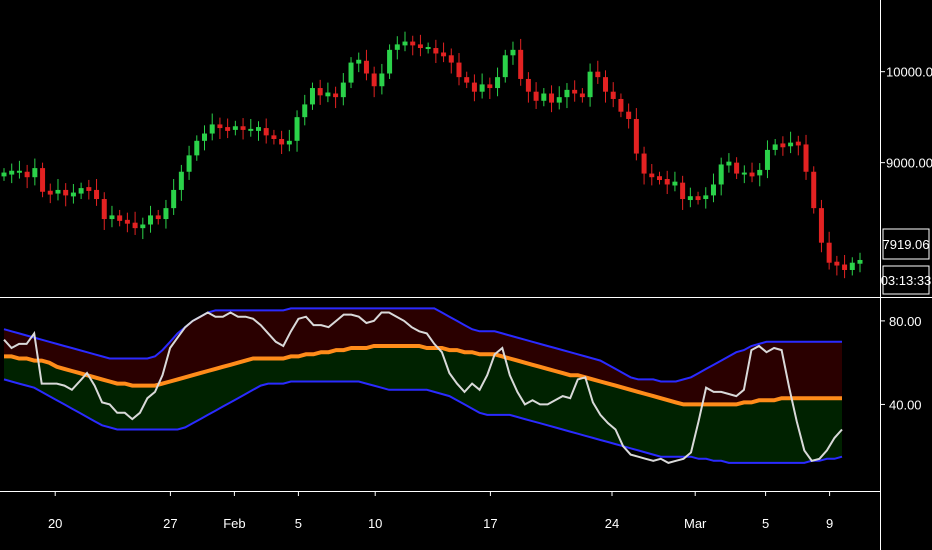  I want to click on countdown-label: 03:13:33, so click(906, 280).